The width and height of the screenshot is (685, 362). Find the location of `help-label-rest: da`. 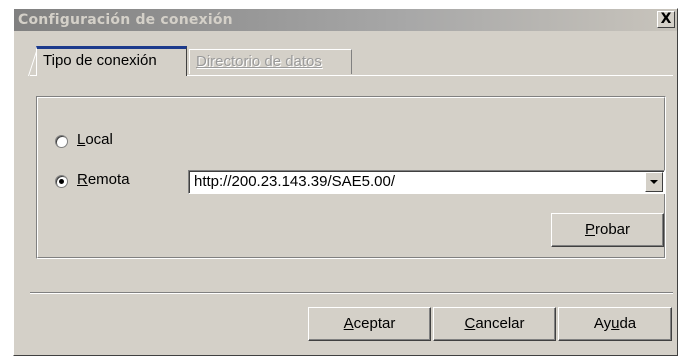

help-label-rest: da is located at coordinates (628, 323).